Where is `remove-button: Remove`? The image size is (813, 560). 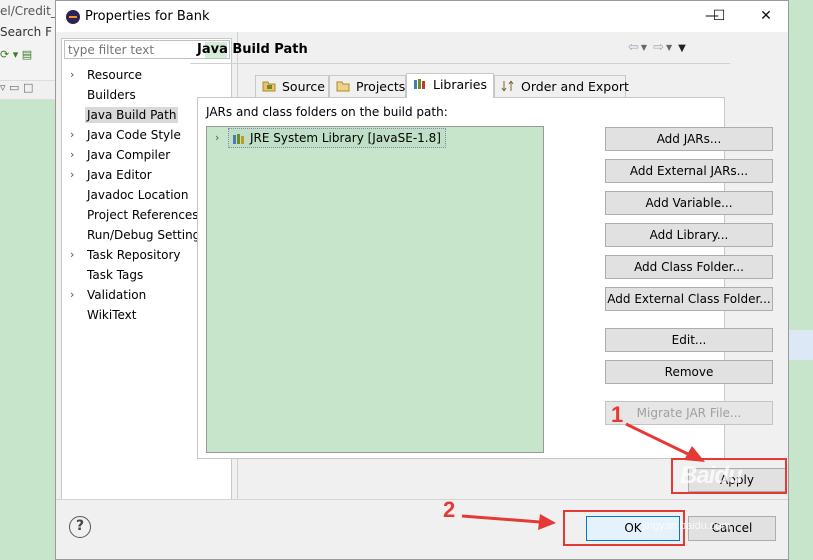 remove-button: Remove is located at coordinates (689, 372).